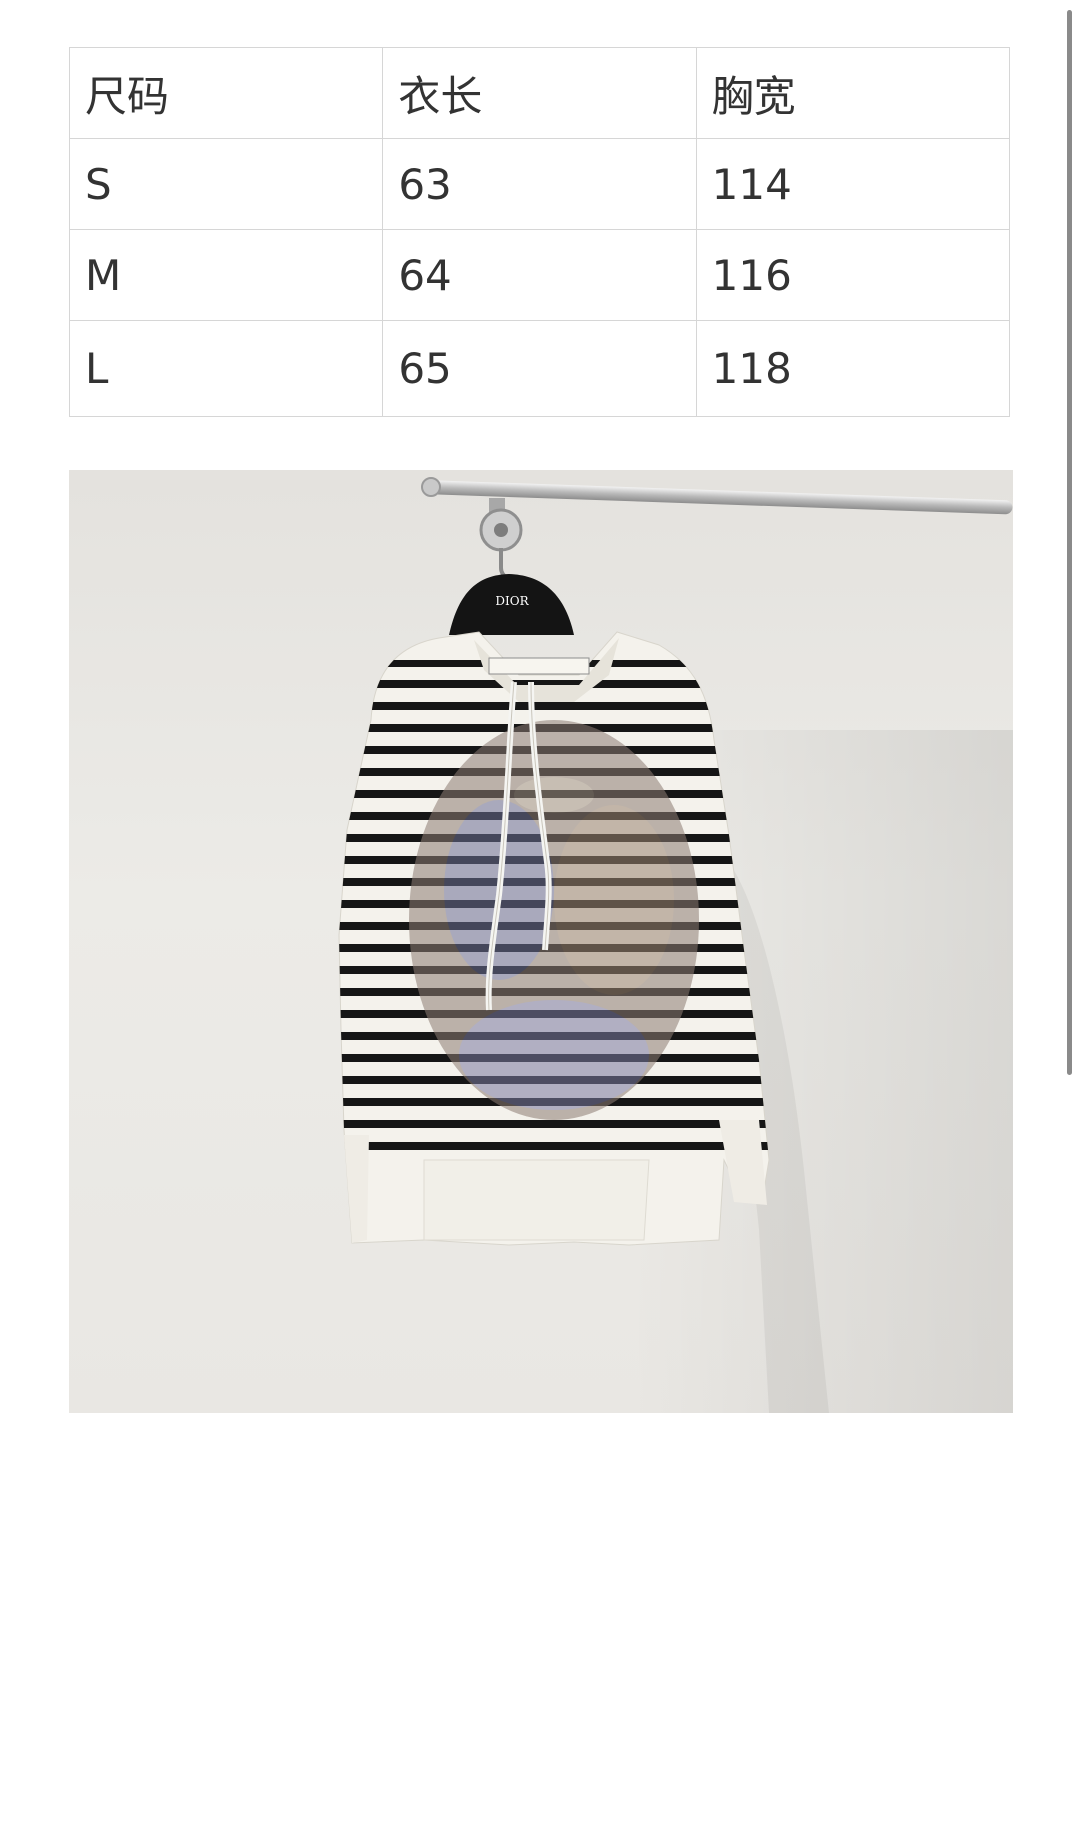 The image size is (1080, 1837). I want to click on cell-length: 63, so click(539, 184).